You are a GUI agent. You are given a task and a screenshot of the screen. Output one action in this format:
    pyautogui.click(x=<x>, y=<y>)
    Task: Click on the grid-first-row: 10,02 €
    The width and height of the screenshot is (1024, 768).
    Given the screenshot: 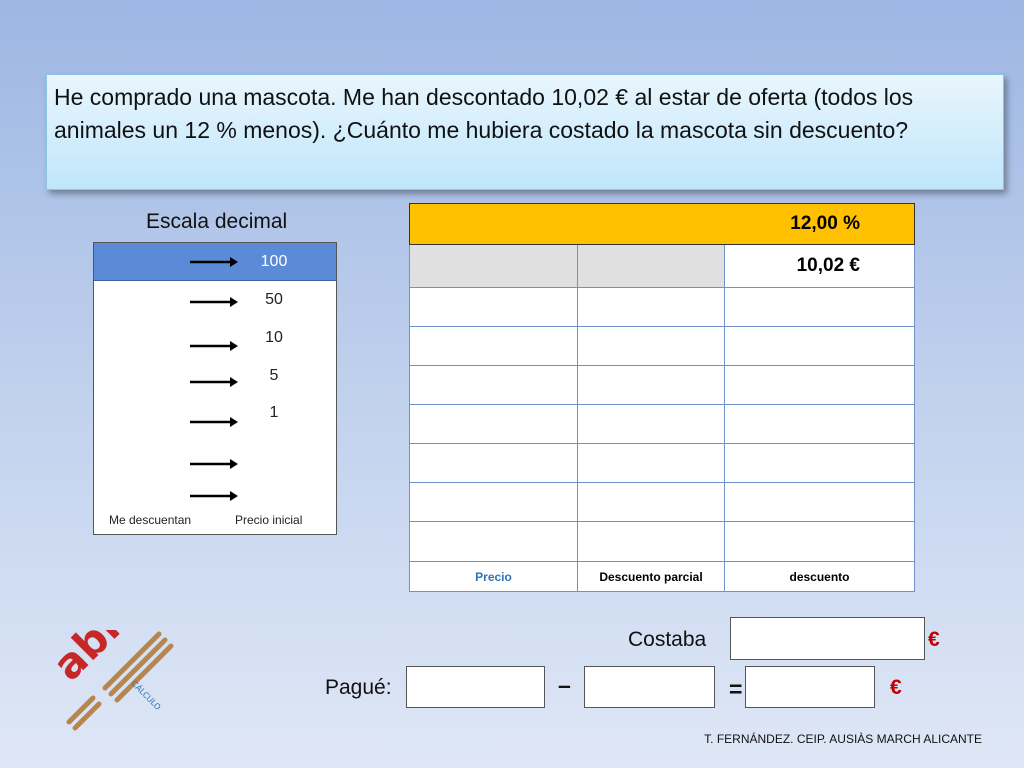 What is the action you would take?
    pyautogui.click(x=662, y=266)
    